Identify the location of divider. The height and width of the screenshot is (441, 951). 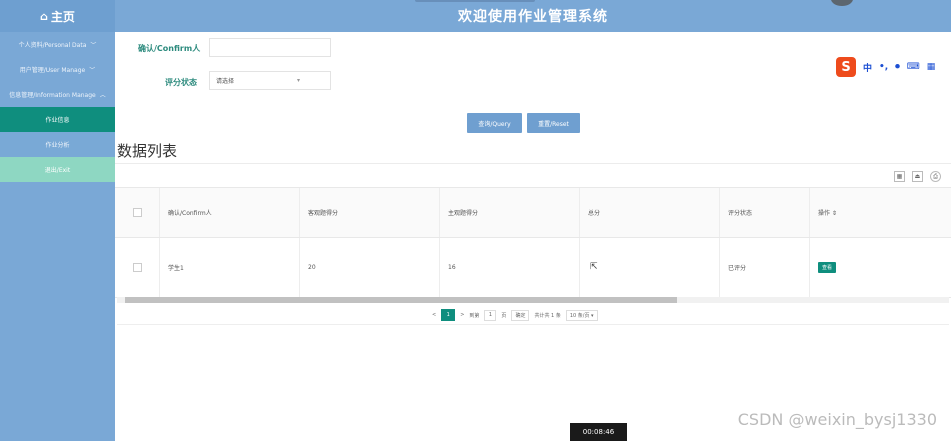
(533, 324).